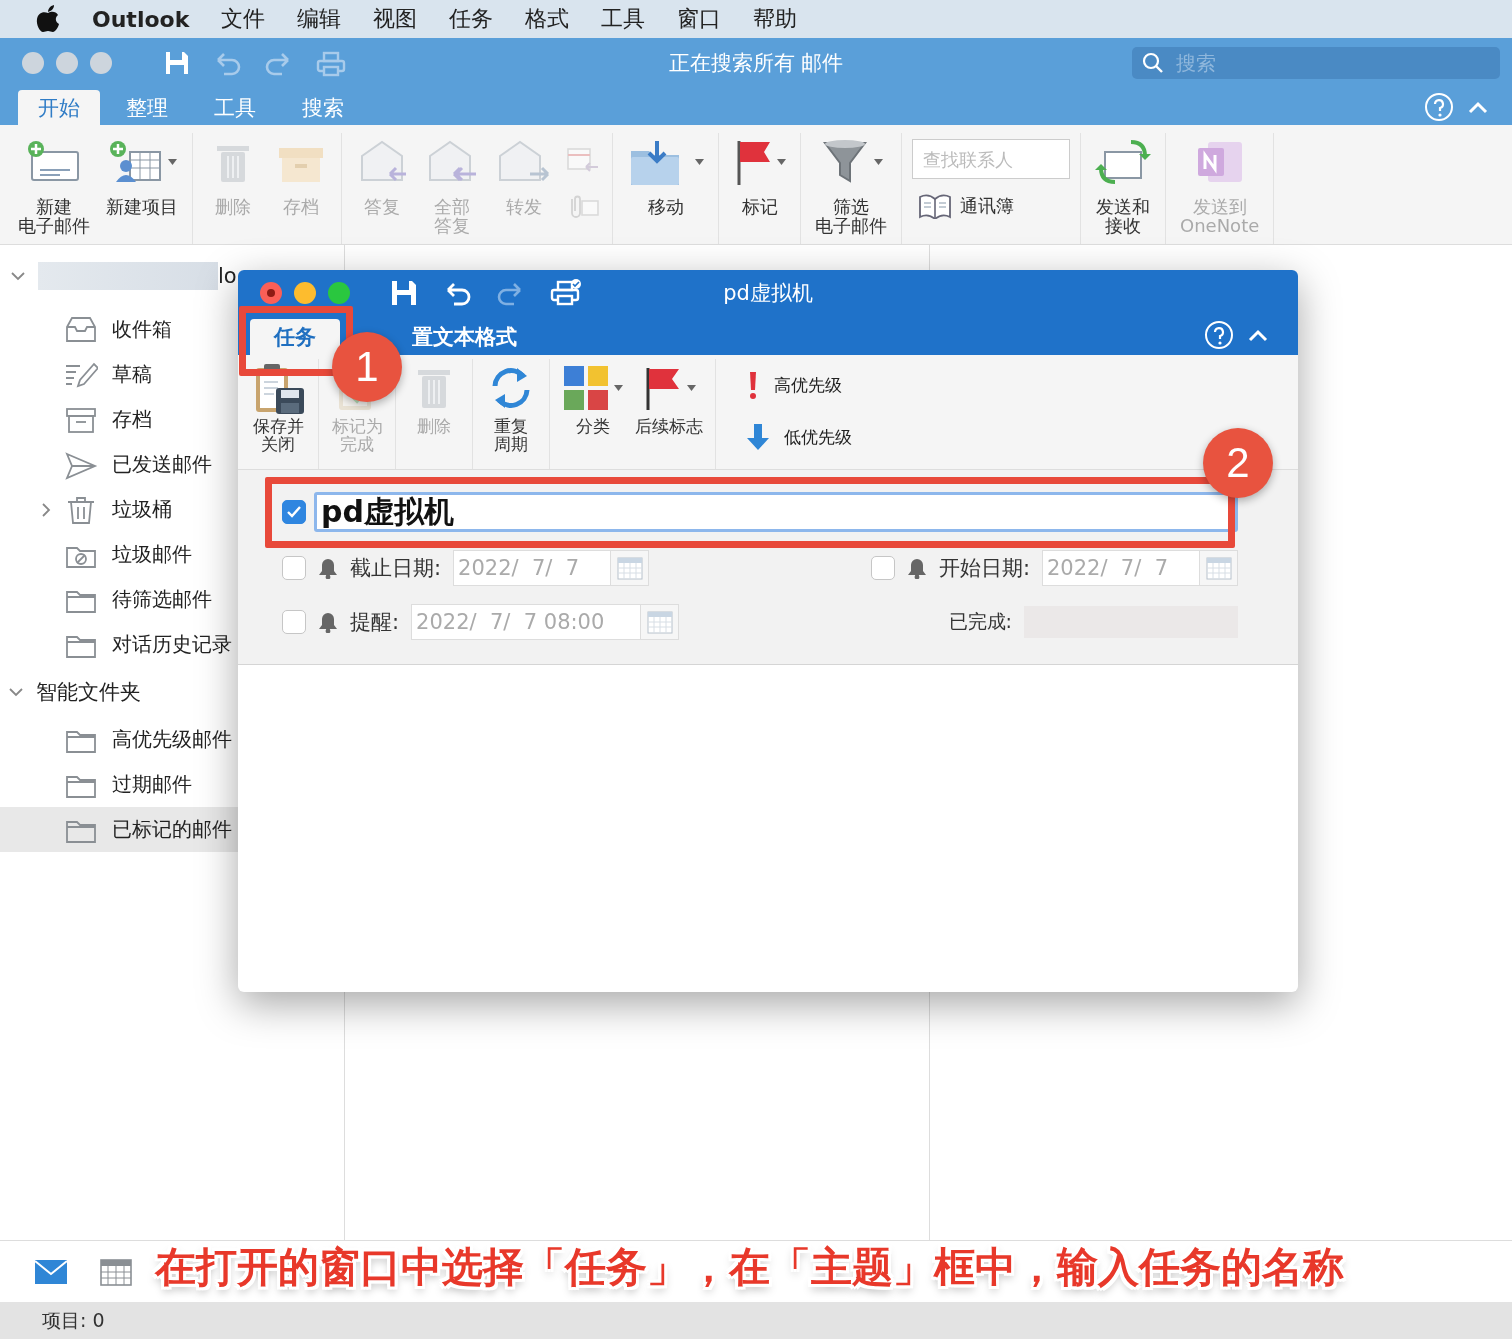 Image resolution: width=1512 pixels, height=1339 pixels. What do you see at coordinates (305, 292) in the screenshot?
I see `minimize-button` at bounding box center [305, 292].